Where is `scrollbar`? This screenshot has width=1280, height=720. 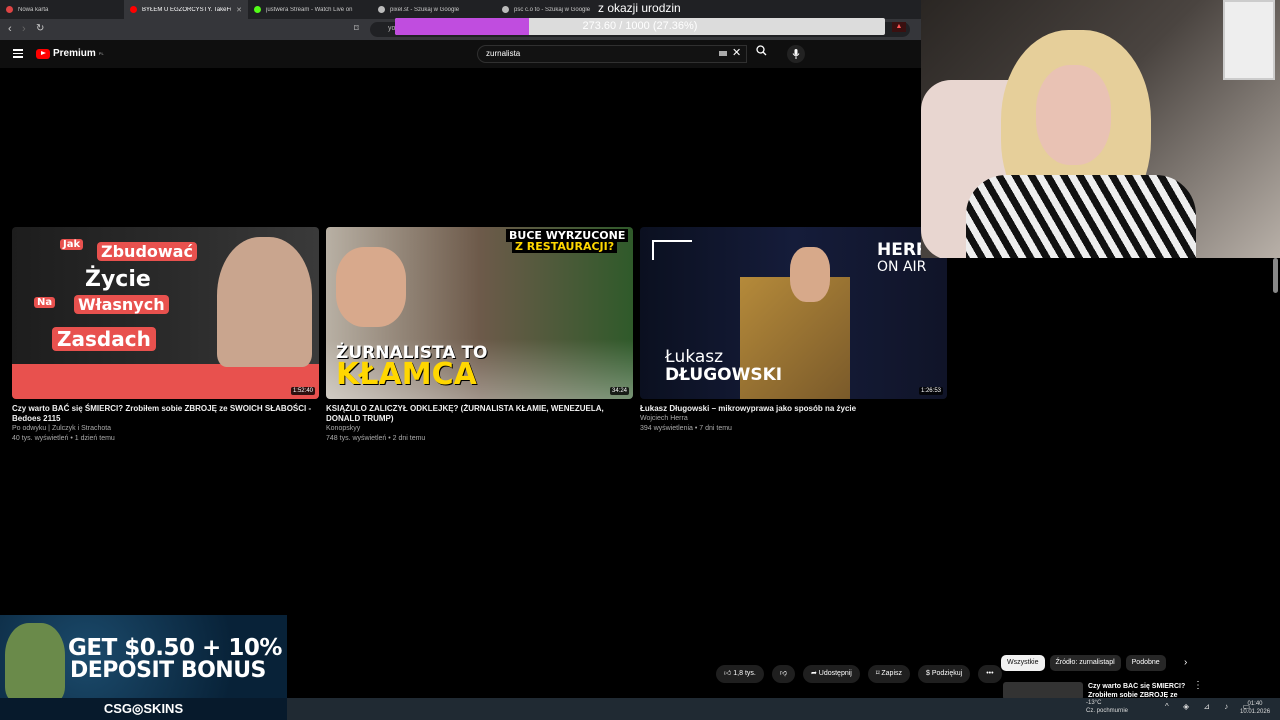 scrollbar is located at coordinates (1275, 275).